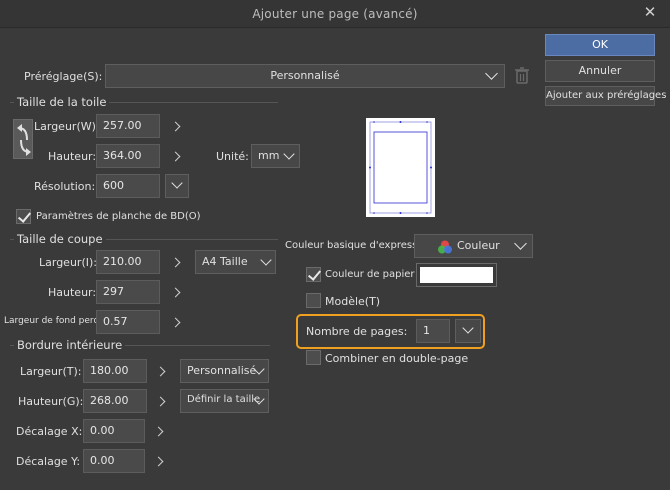 The width and height of the screenshot is (670, 490). I want to click on crop-size-preset-value: A4 Taille, so click(225, 261).